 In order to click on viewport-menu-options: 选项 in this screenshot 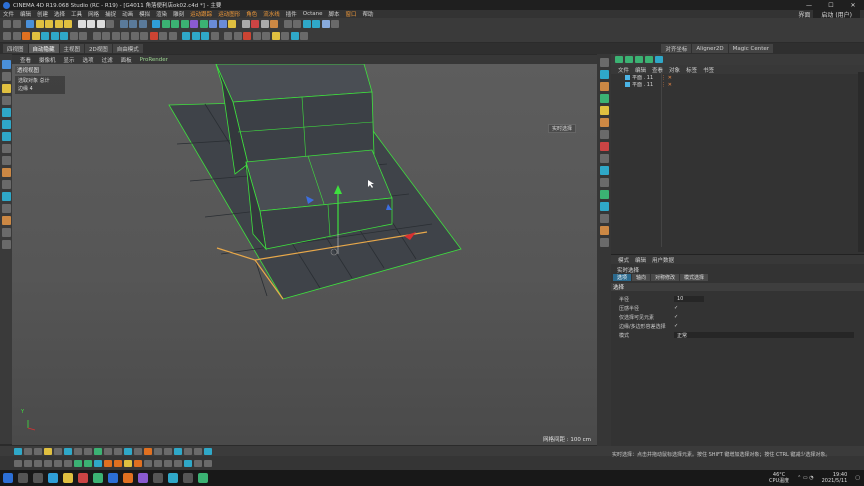, I will do `click(88, 60)`.